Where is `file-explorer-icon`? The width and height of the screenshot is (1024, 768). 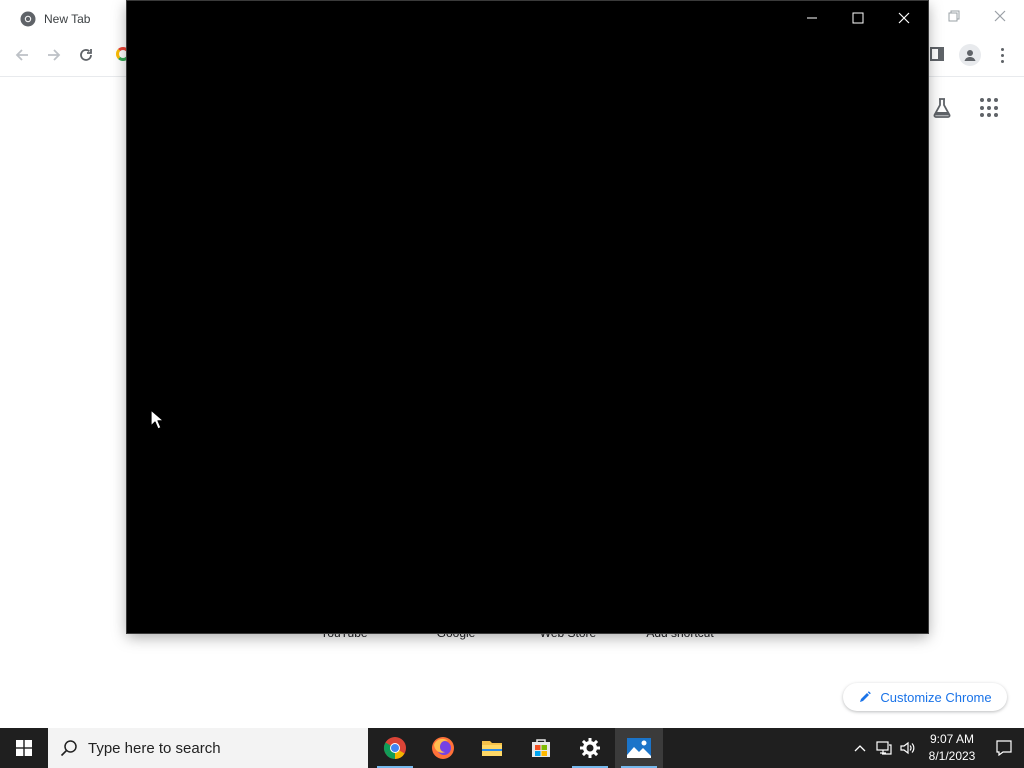 file-explorer-icon is located at coordinates (492, 748).